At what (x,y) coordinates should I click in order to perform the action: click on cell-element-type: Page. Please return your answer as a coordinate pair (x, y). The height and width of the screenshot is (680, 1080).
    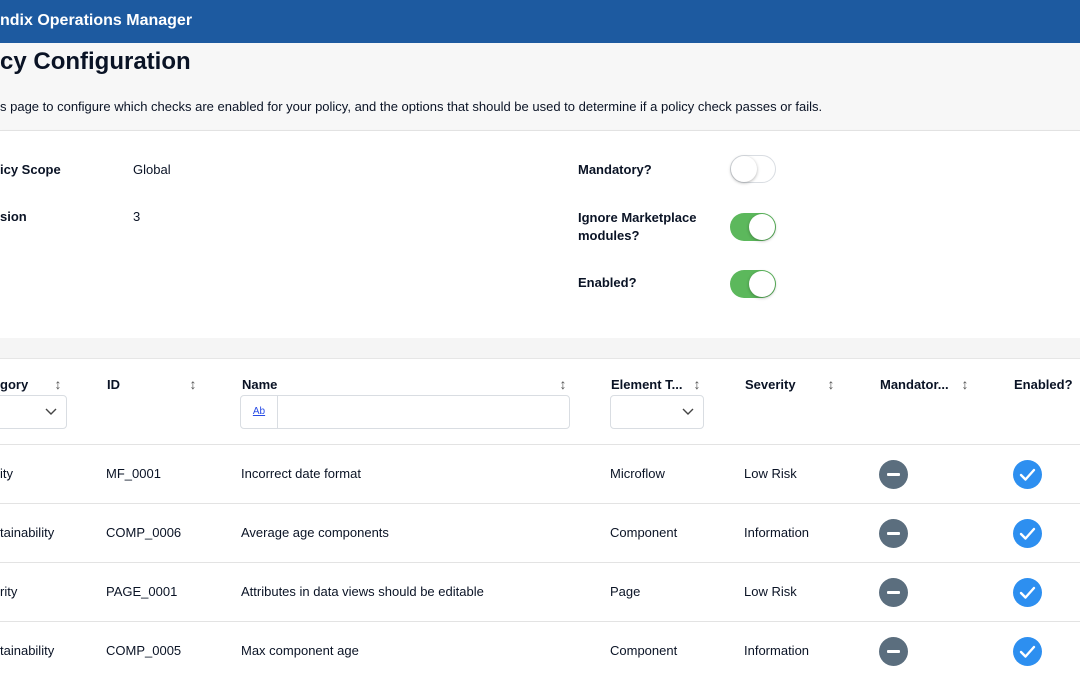
    Looking at the image, I should click on (625, 591).